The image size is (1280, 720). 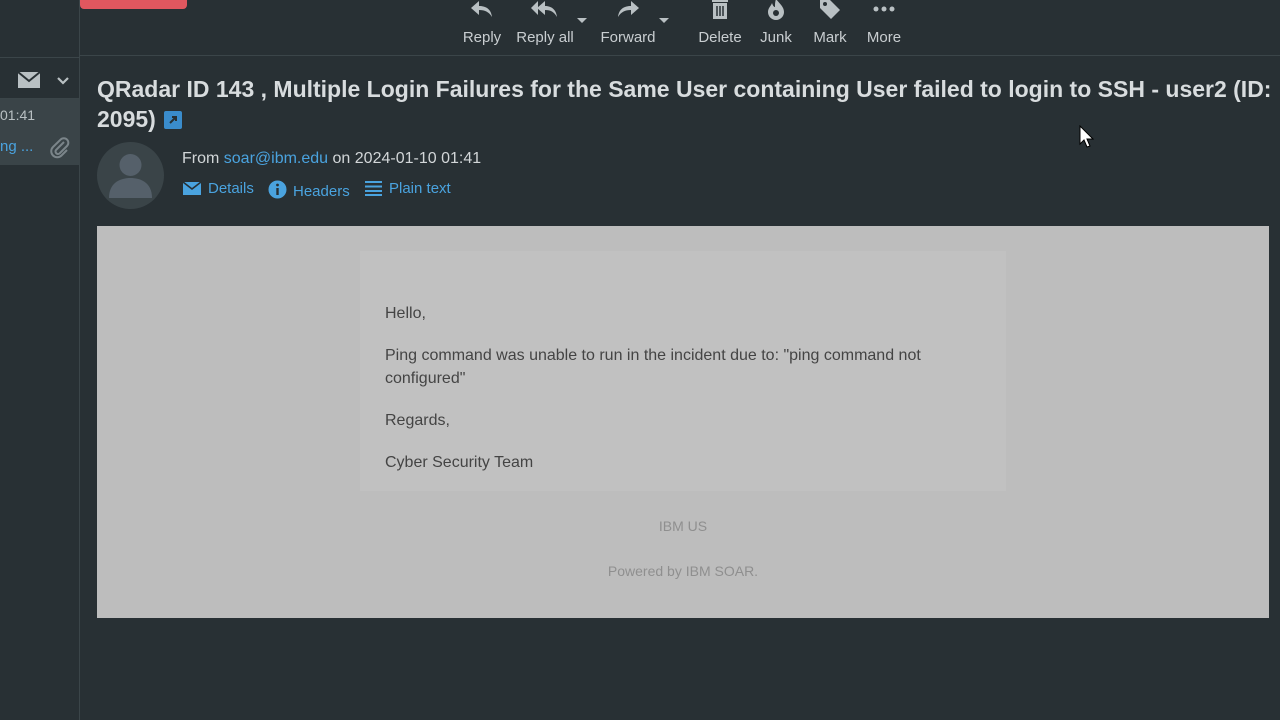 What do you see at coordinates (628, 25) in the screenshot?
I see `forward-button: Forward` at bounding box center [628, 25].